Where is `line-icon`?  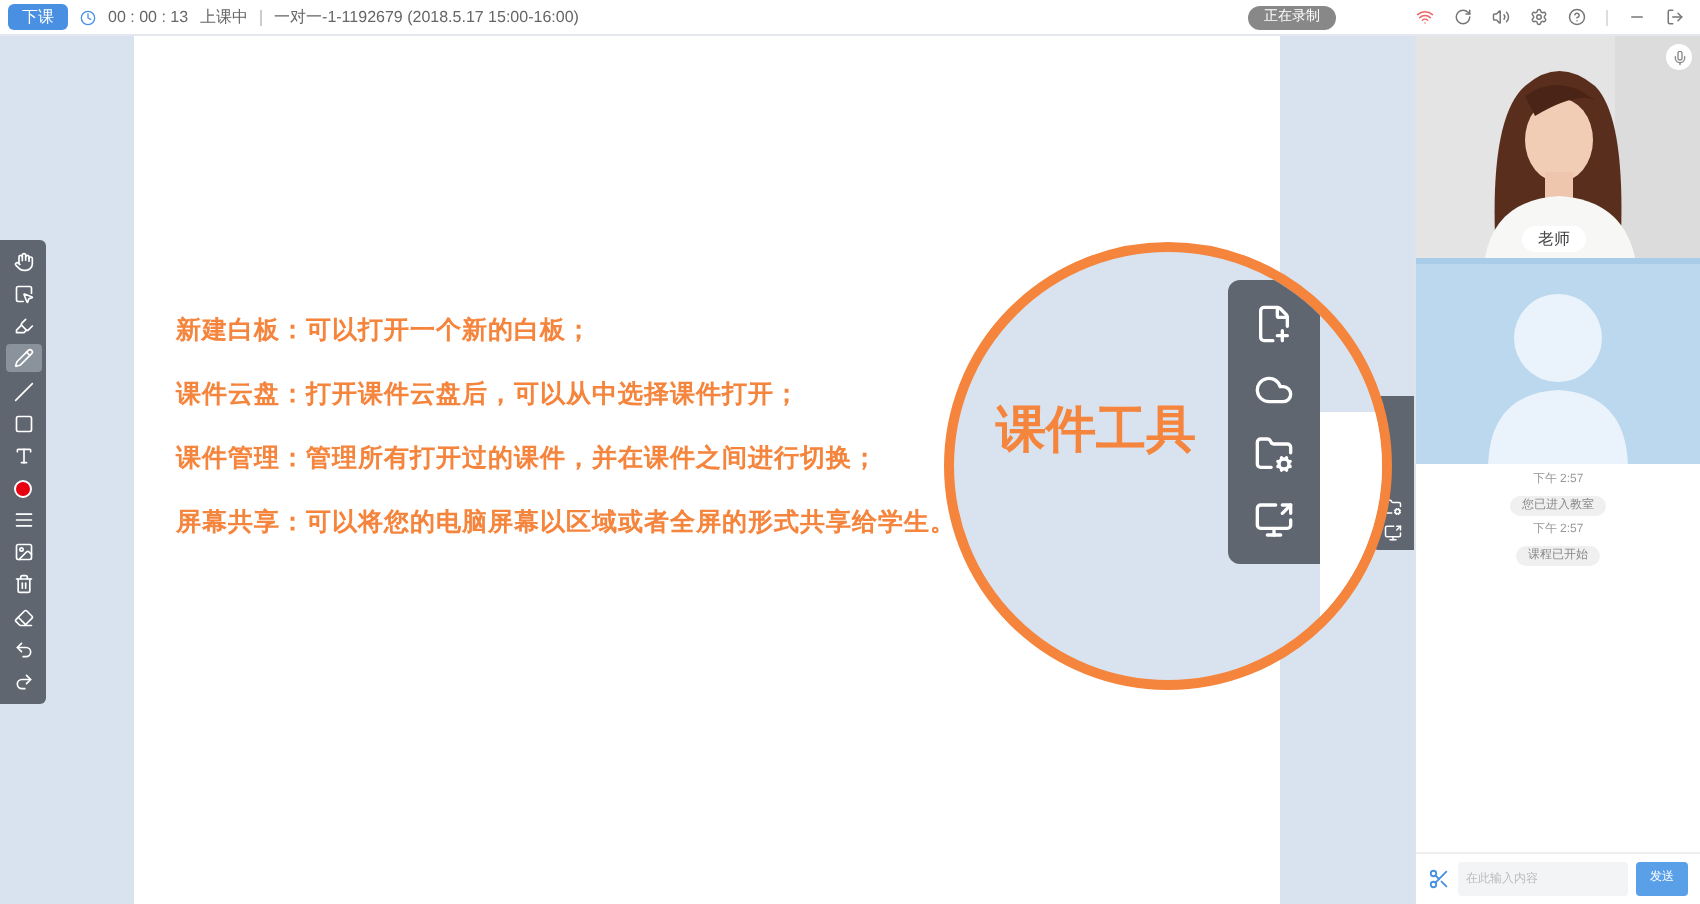 line-icon is located at coordinates (23, 391).